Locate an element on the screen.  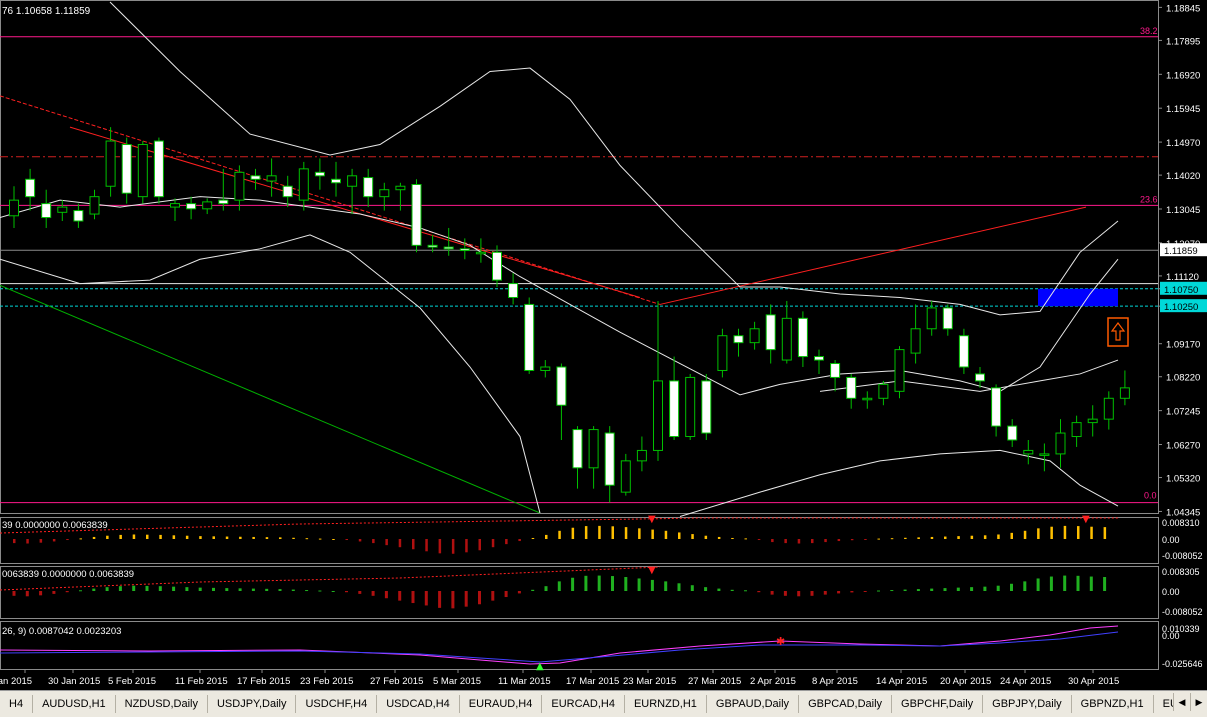
symbol-tab: NZDUSD,Daily is located at coordinates (162, 704).